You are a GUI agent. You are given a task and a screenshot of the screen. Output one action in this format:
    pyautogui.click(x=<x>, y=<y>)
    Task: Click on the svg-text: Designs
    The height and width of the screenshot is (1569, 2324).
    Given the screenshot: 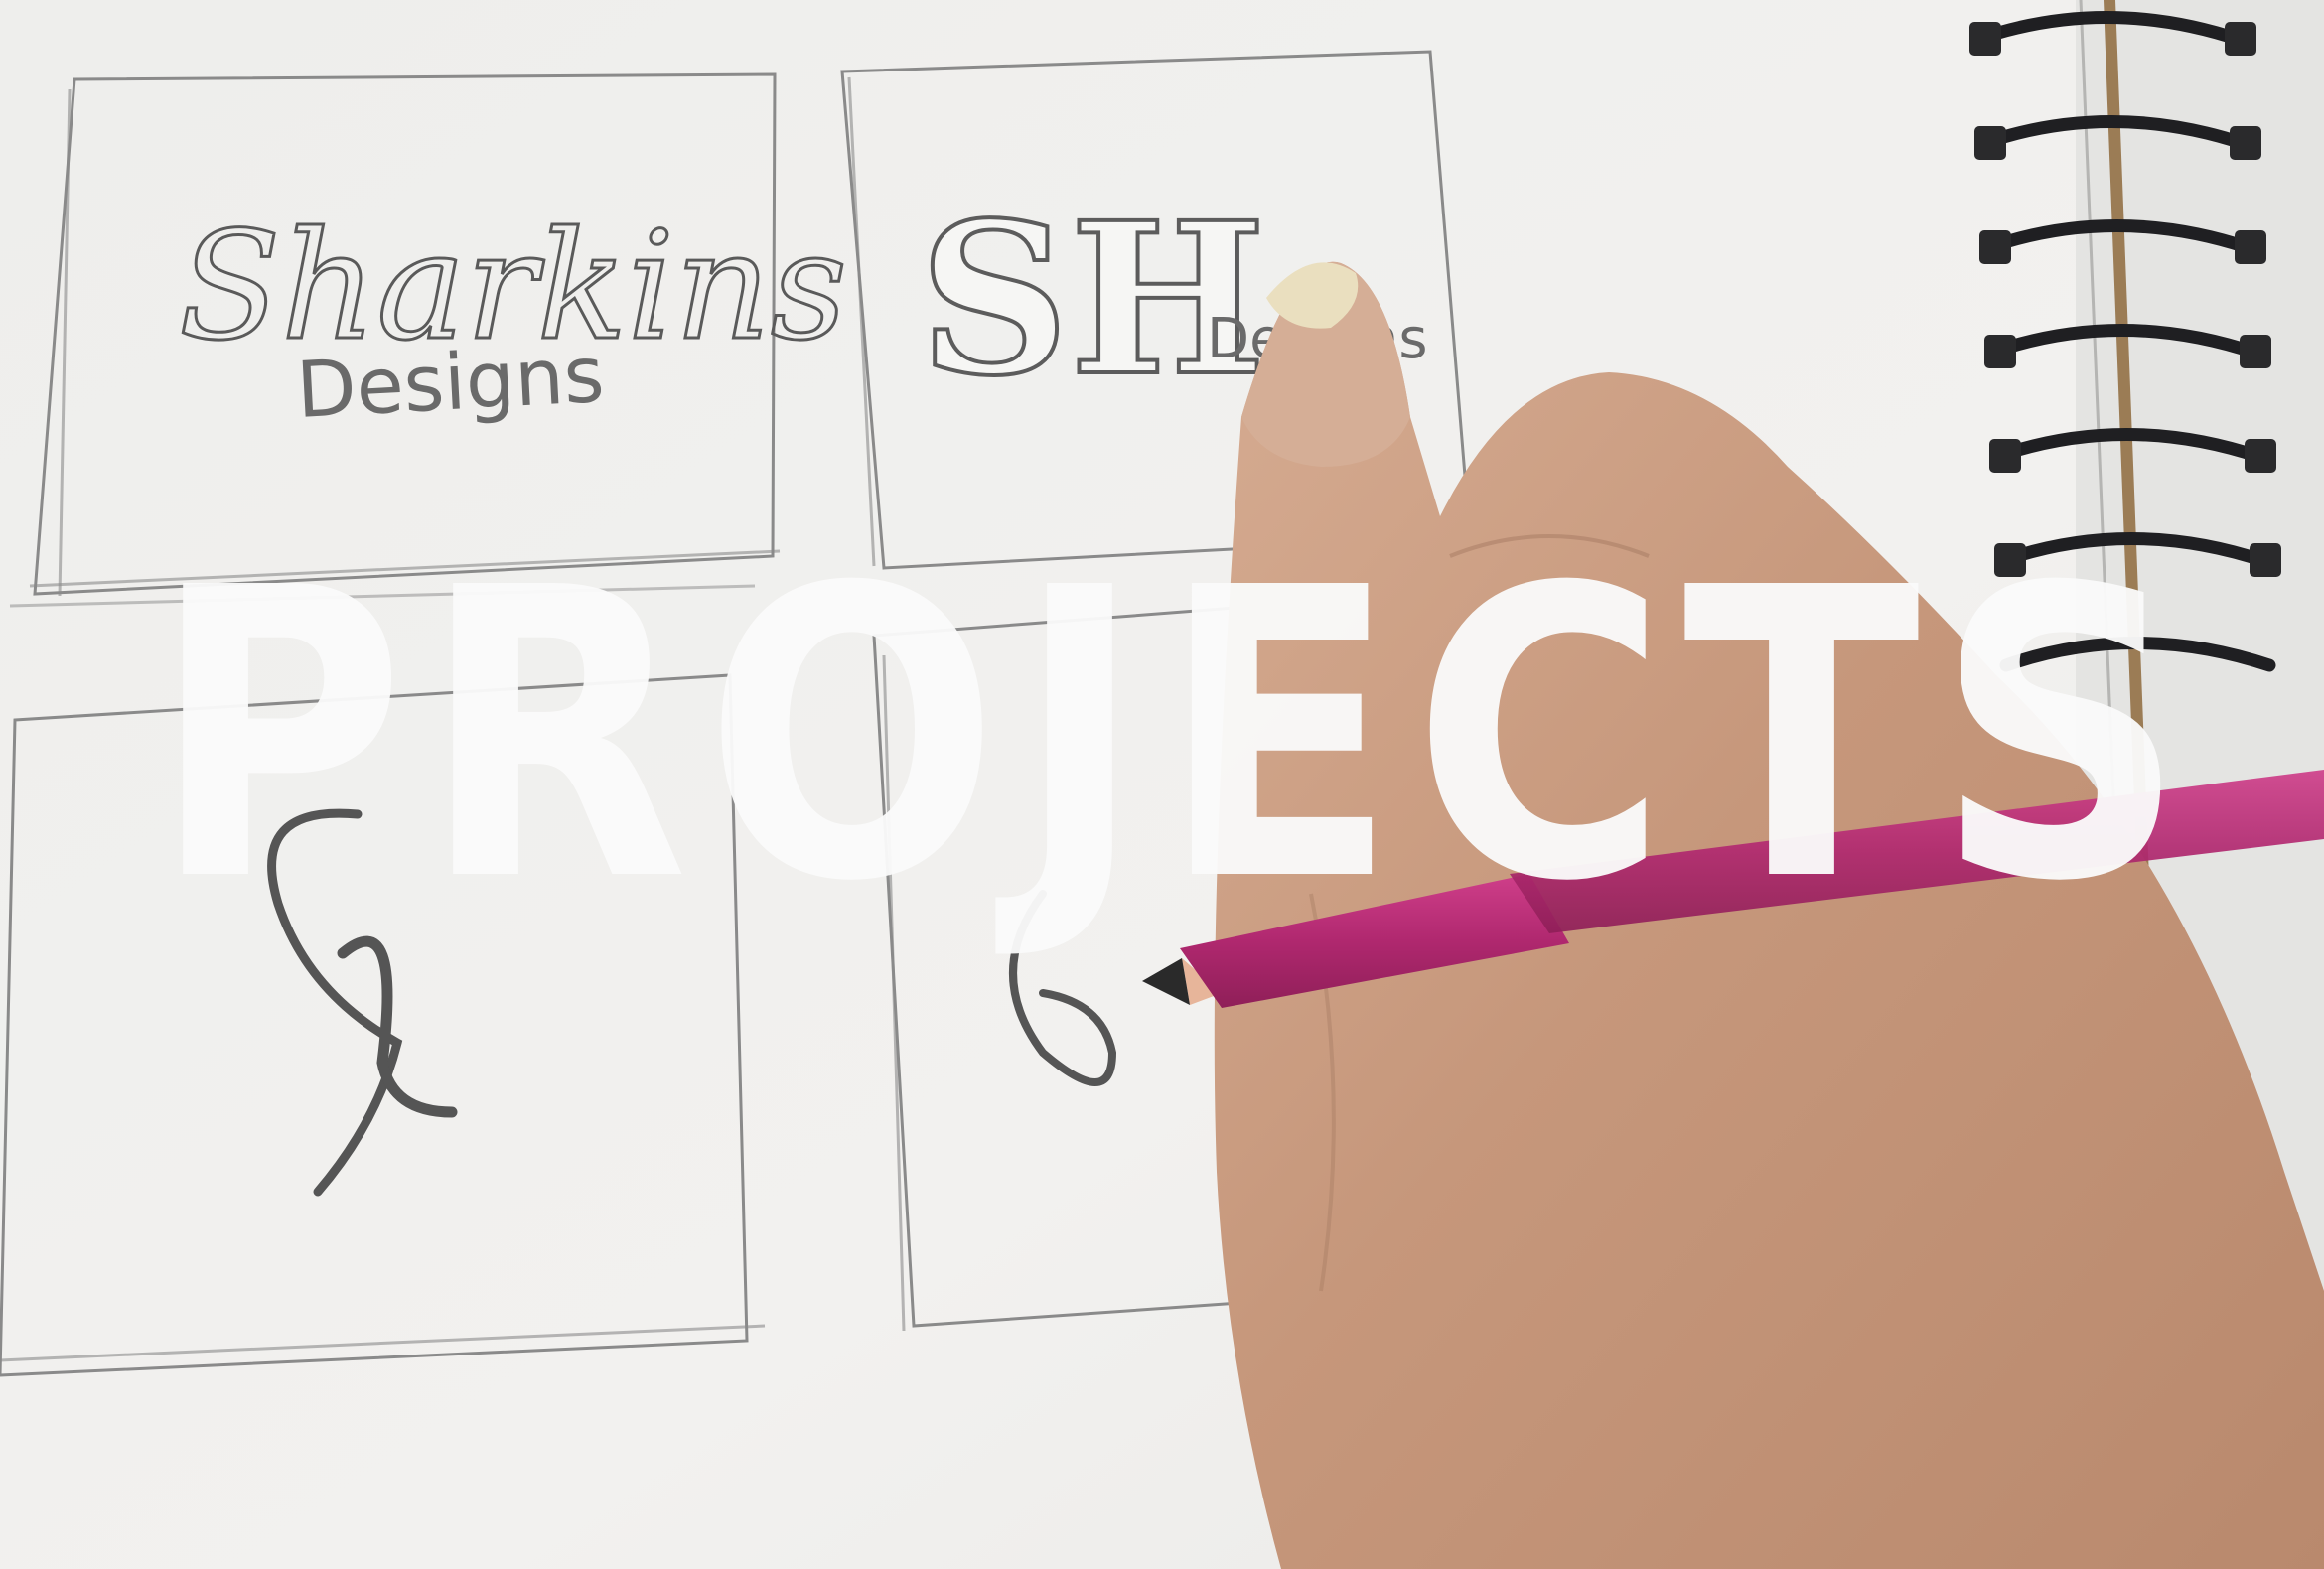 What is the action you would take?
    pyautogui.click(x=450, y=383)
    